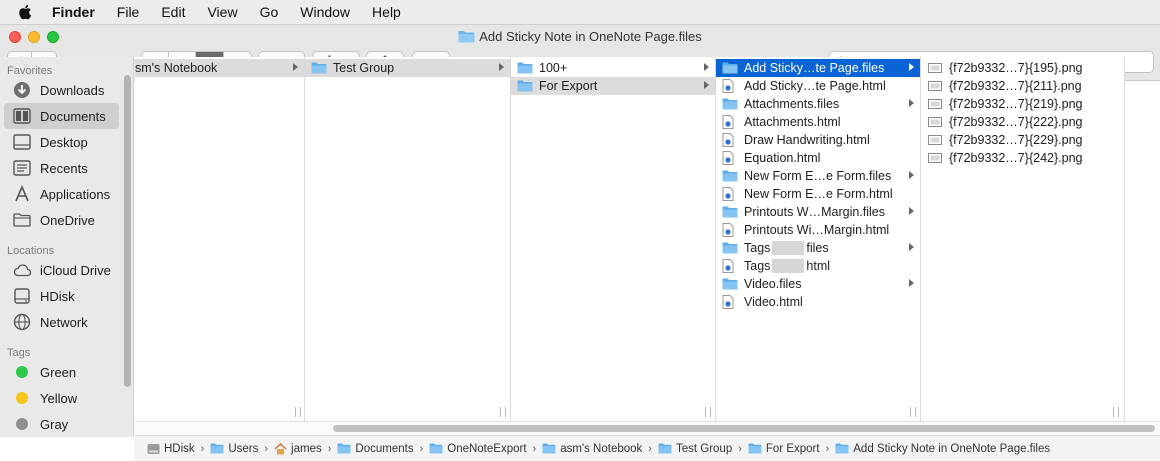  Describe the element at coordinates (57, 296) in the screenshot. I see `sidebar-item-label: HDisk` at that location.